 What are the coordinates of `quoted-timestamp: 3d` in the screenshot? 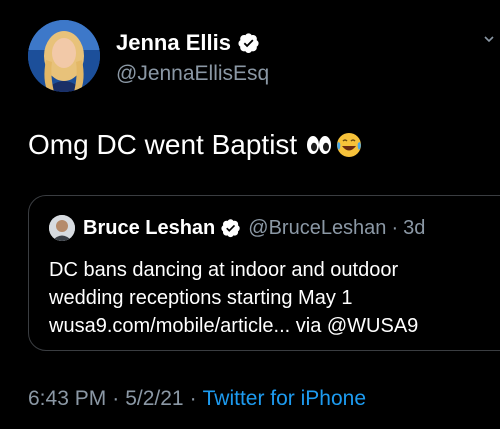 It's located at (414, 228).